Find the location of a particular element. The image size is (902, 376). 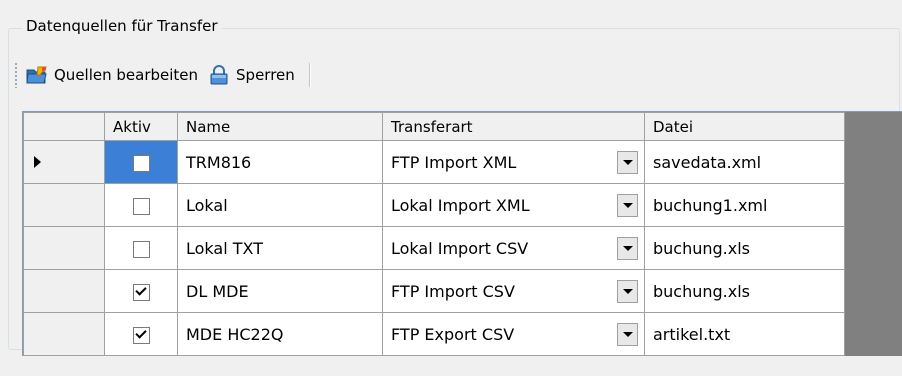

transferart-combo: Lokal Import CSV is located at coordinates (513, 248).